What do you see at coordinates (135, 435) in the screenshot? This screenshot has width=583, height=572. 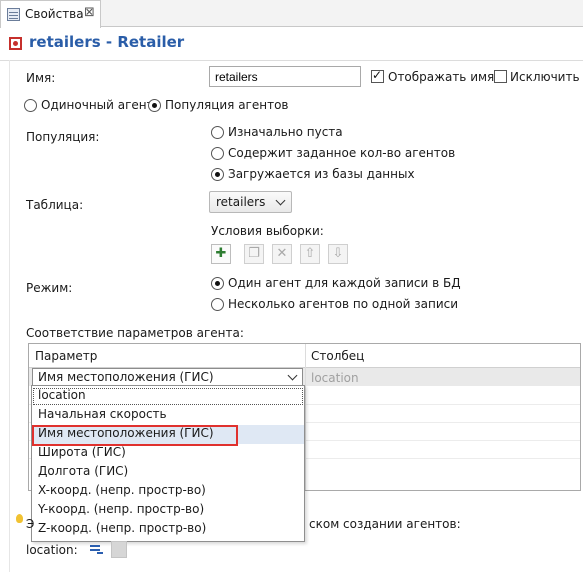 I see `highlight-box` at bounding box center [135, 435].